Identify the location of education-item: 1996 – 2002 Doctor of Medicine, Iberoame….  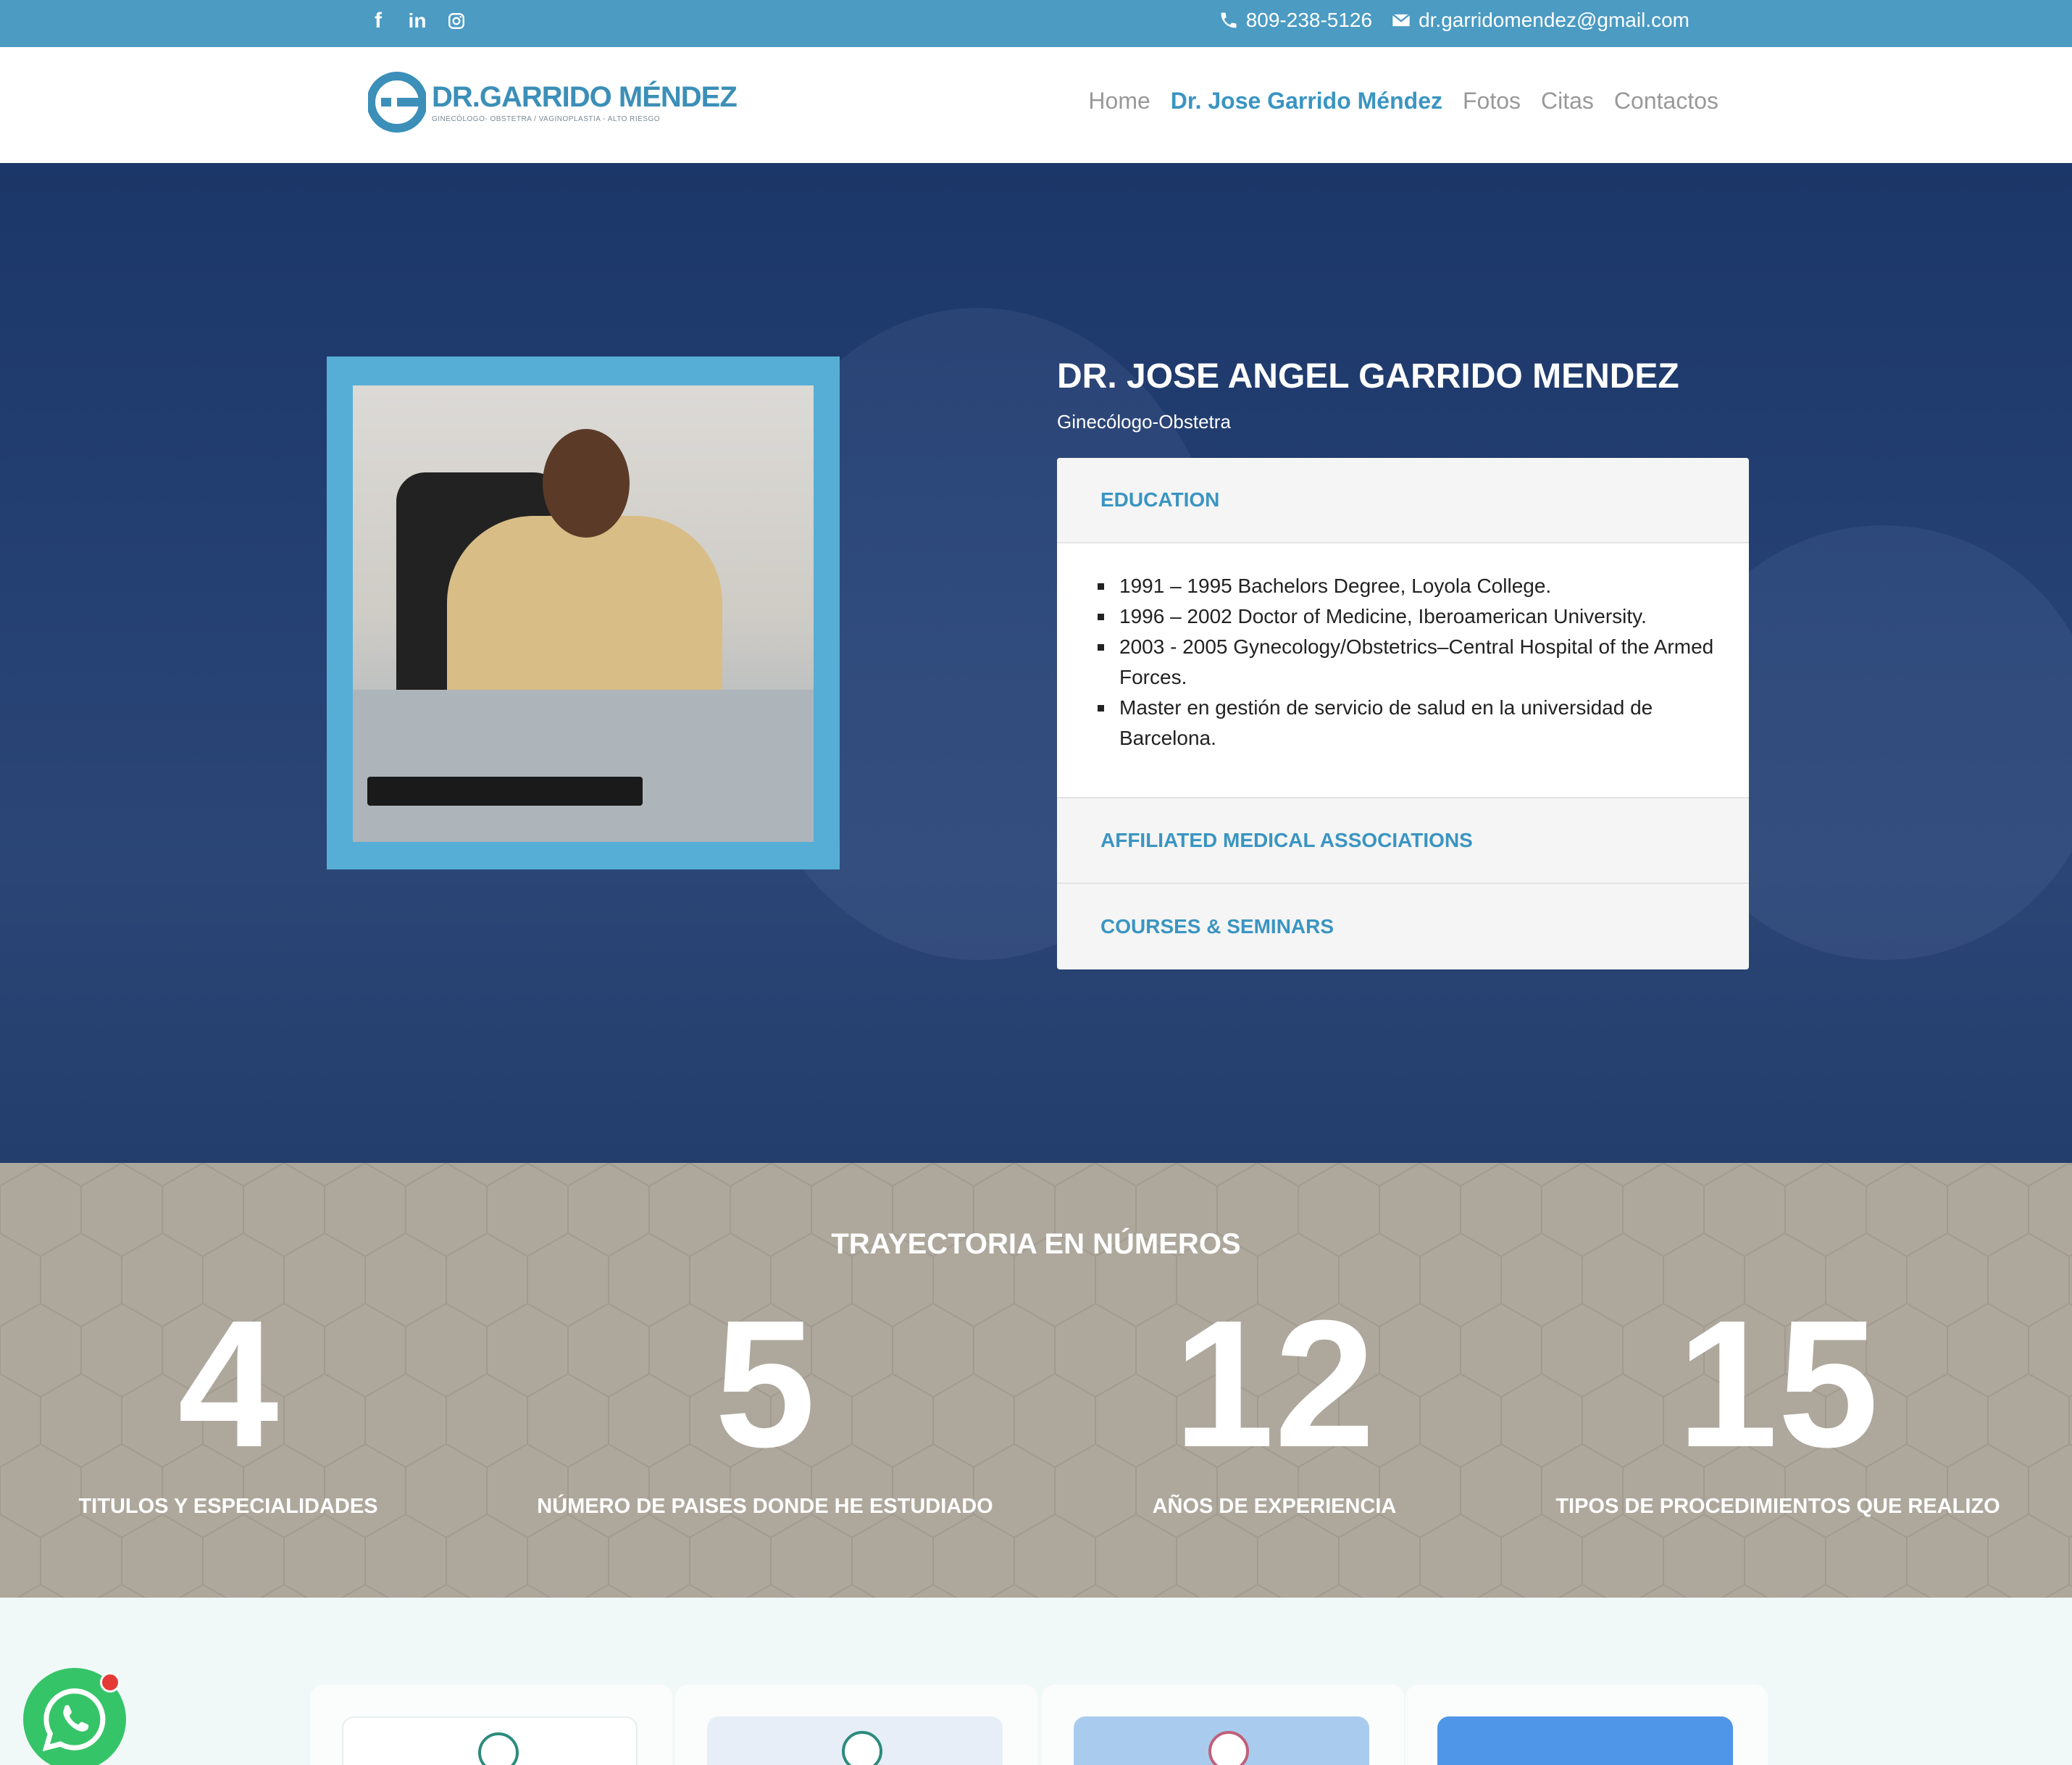
(1409, 616).